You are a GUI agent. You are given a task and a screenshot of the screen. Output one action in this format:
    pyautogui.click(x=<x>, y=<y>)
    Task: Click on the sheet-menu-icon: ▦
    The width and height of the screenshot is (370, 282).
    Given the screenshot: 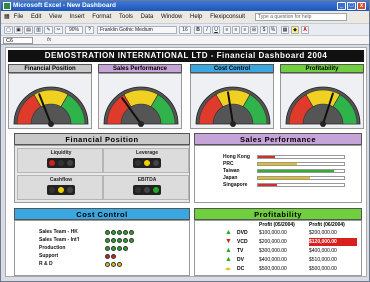 What is the action you would take?
    pyautogui.click(x=5, y=17)
    